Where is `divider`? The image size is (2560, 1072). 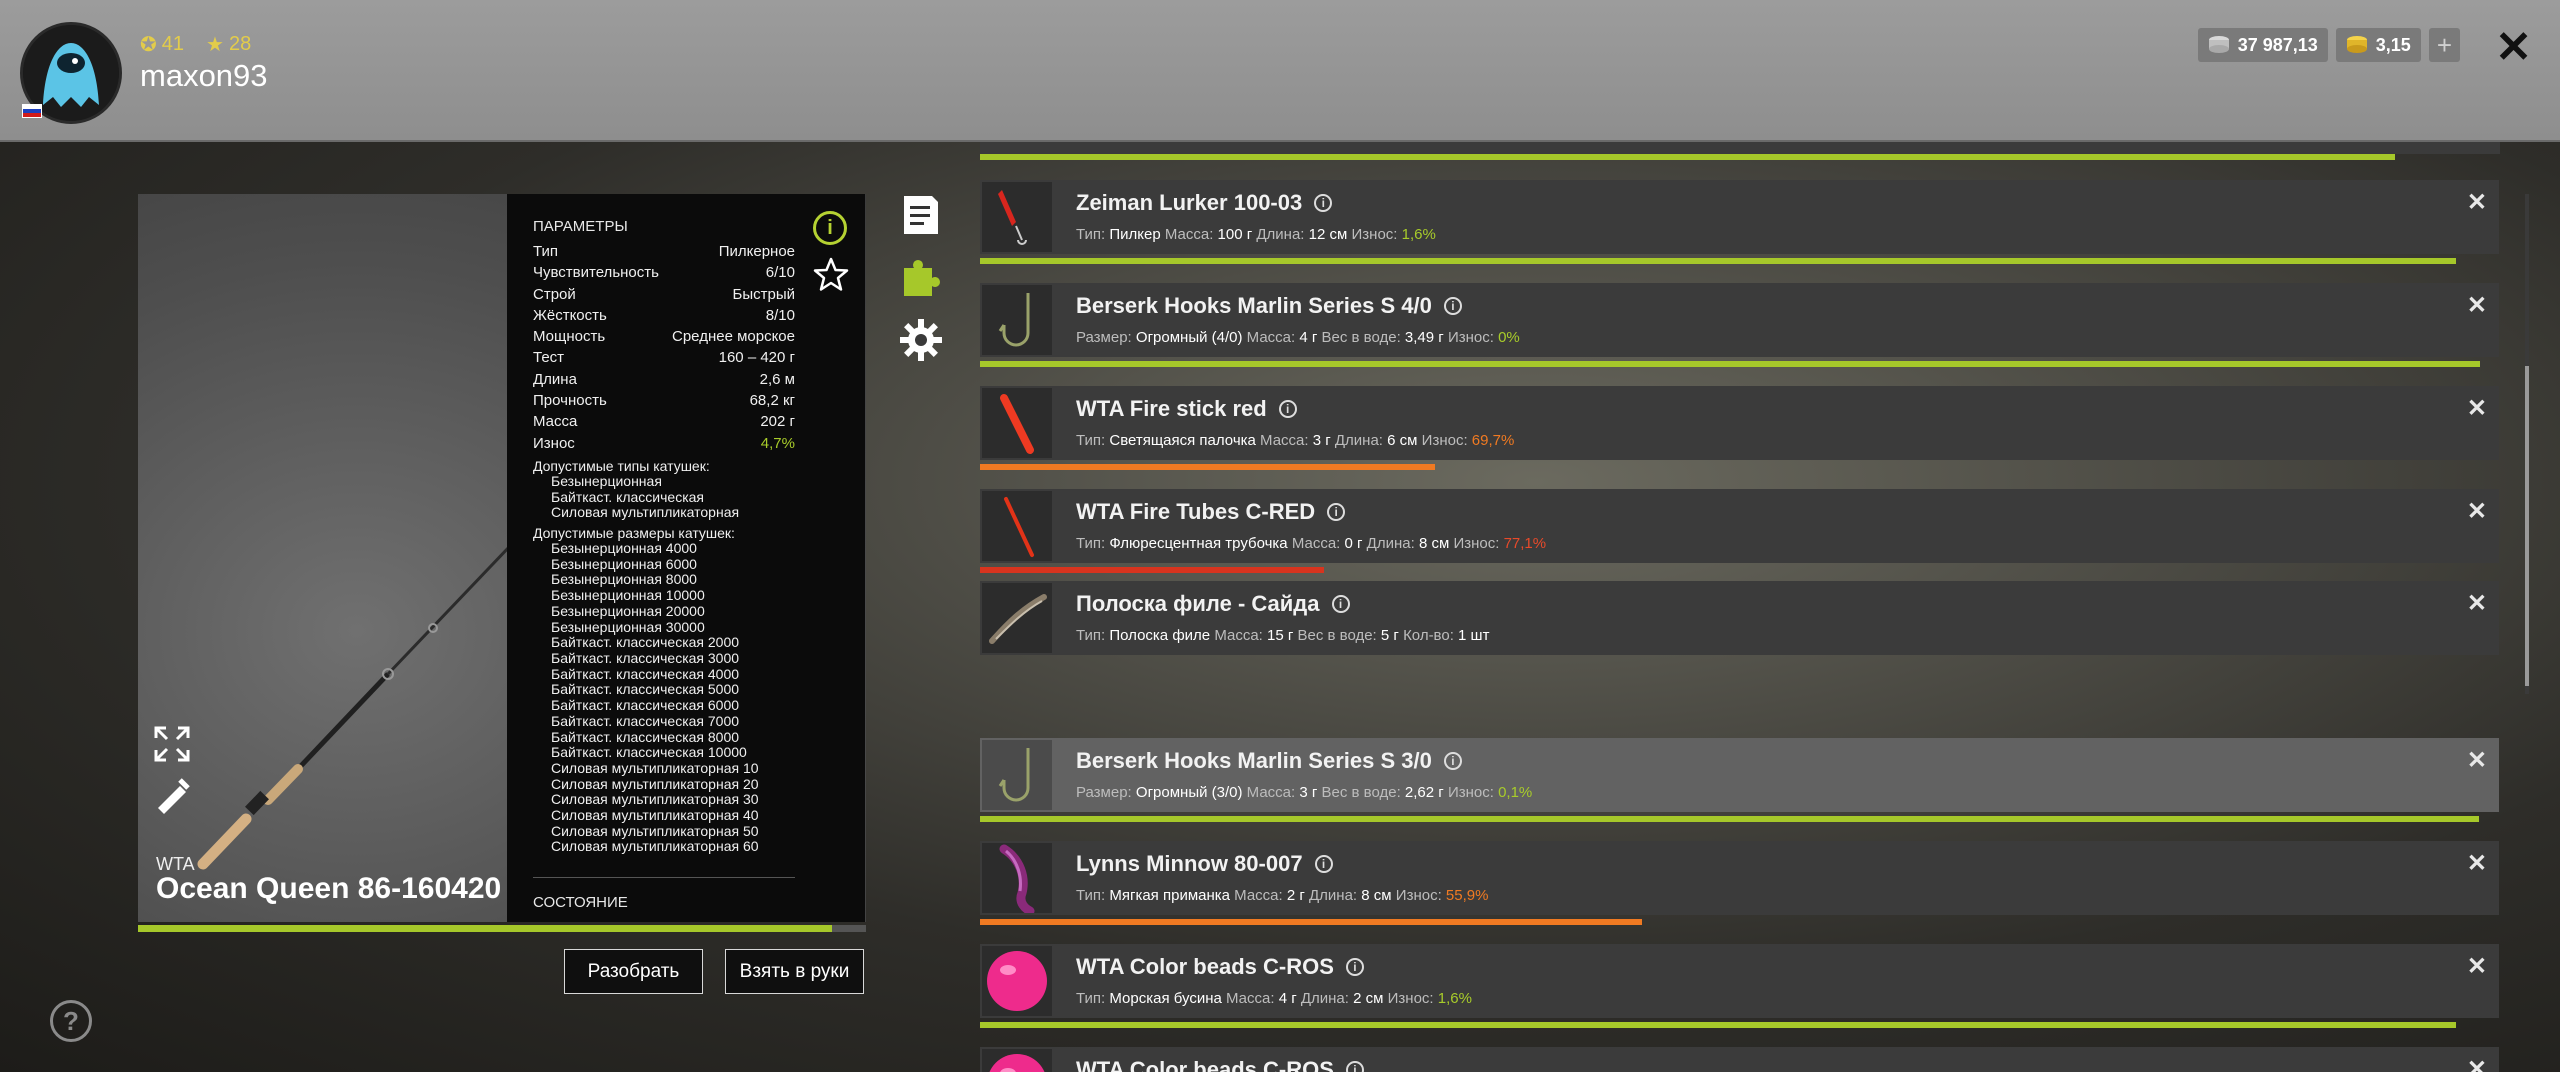
divider is located at coordinates (664, 878).